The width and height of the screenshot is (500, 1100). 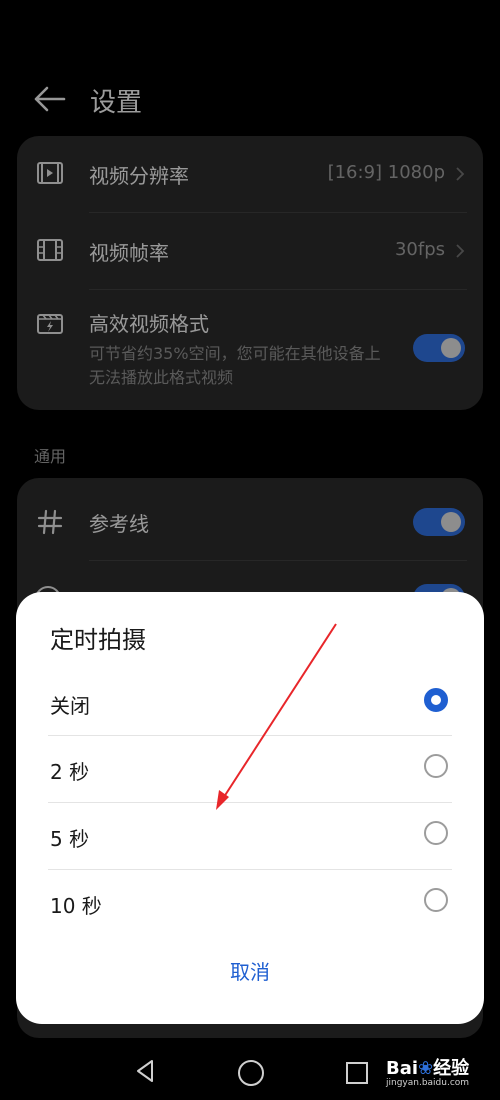 I want to click on watermark-logo-tail: 经验, so click(x=451, y=1068).